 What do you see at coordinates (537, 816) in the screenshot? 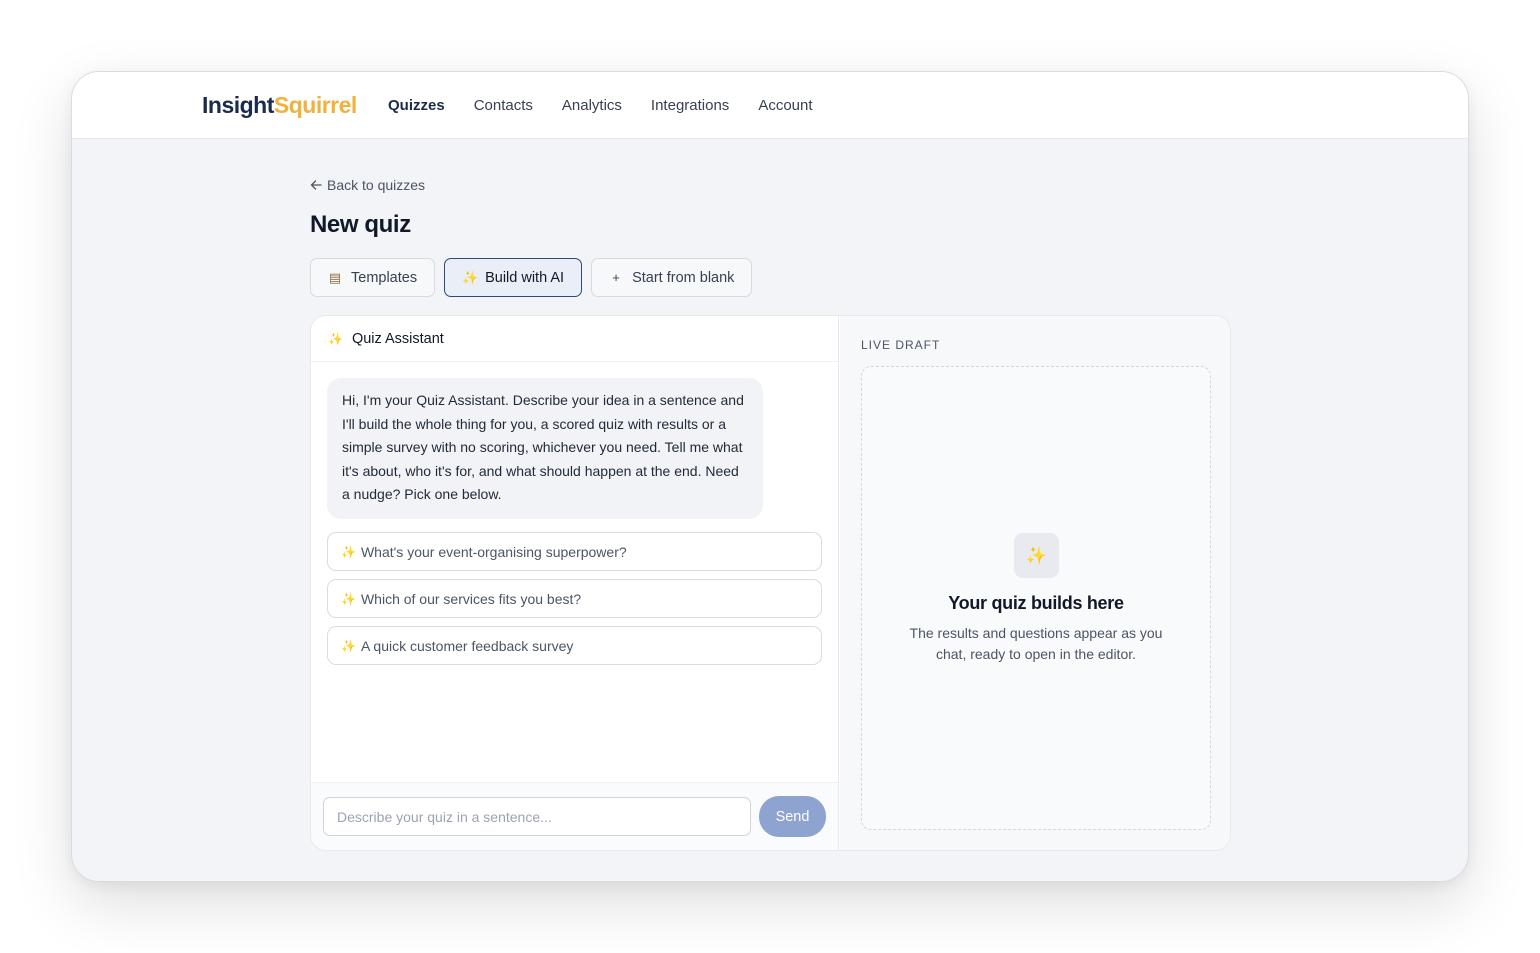
I see `quiz-description-input` at bounding box center [537, 816].